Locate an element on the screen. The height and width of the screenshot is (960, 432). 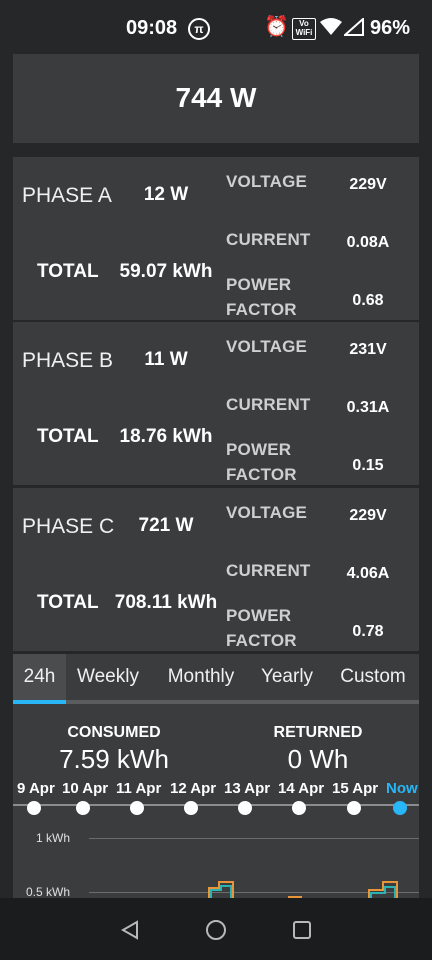
phase-power: 12 W is located at coordinates (166, 194).